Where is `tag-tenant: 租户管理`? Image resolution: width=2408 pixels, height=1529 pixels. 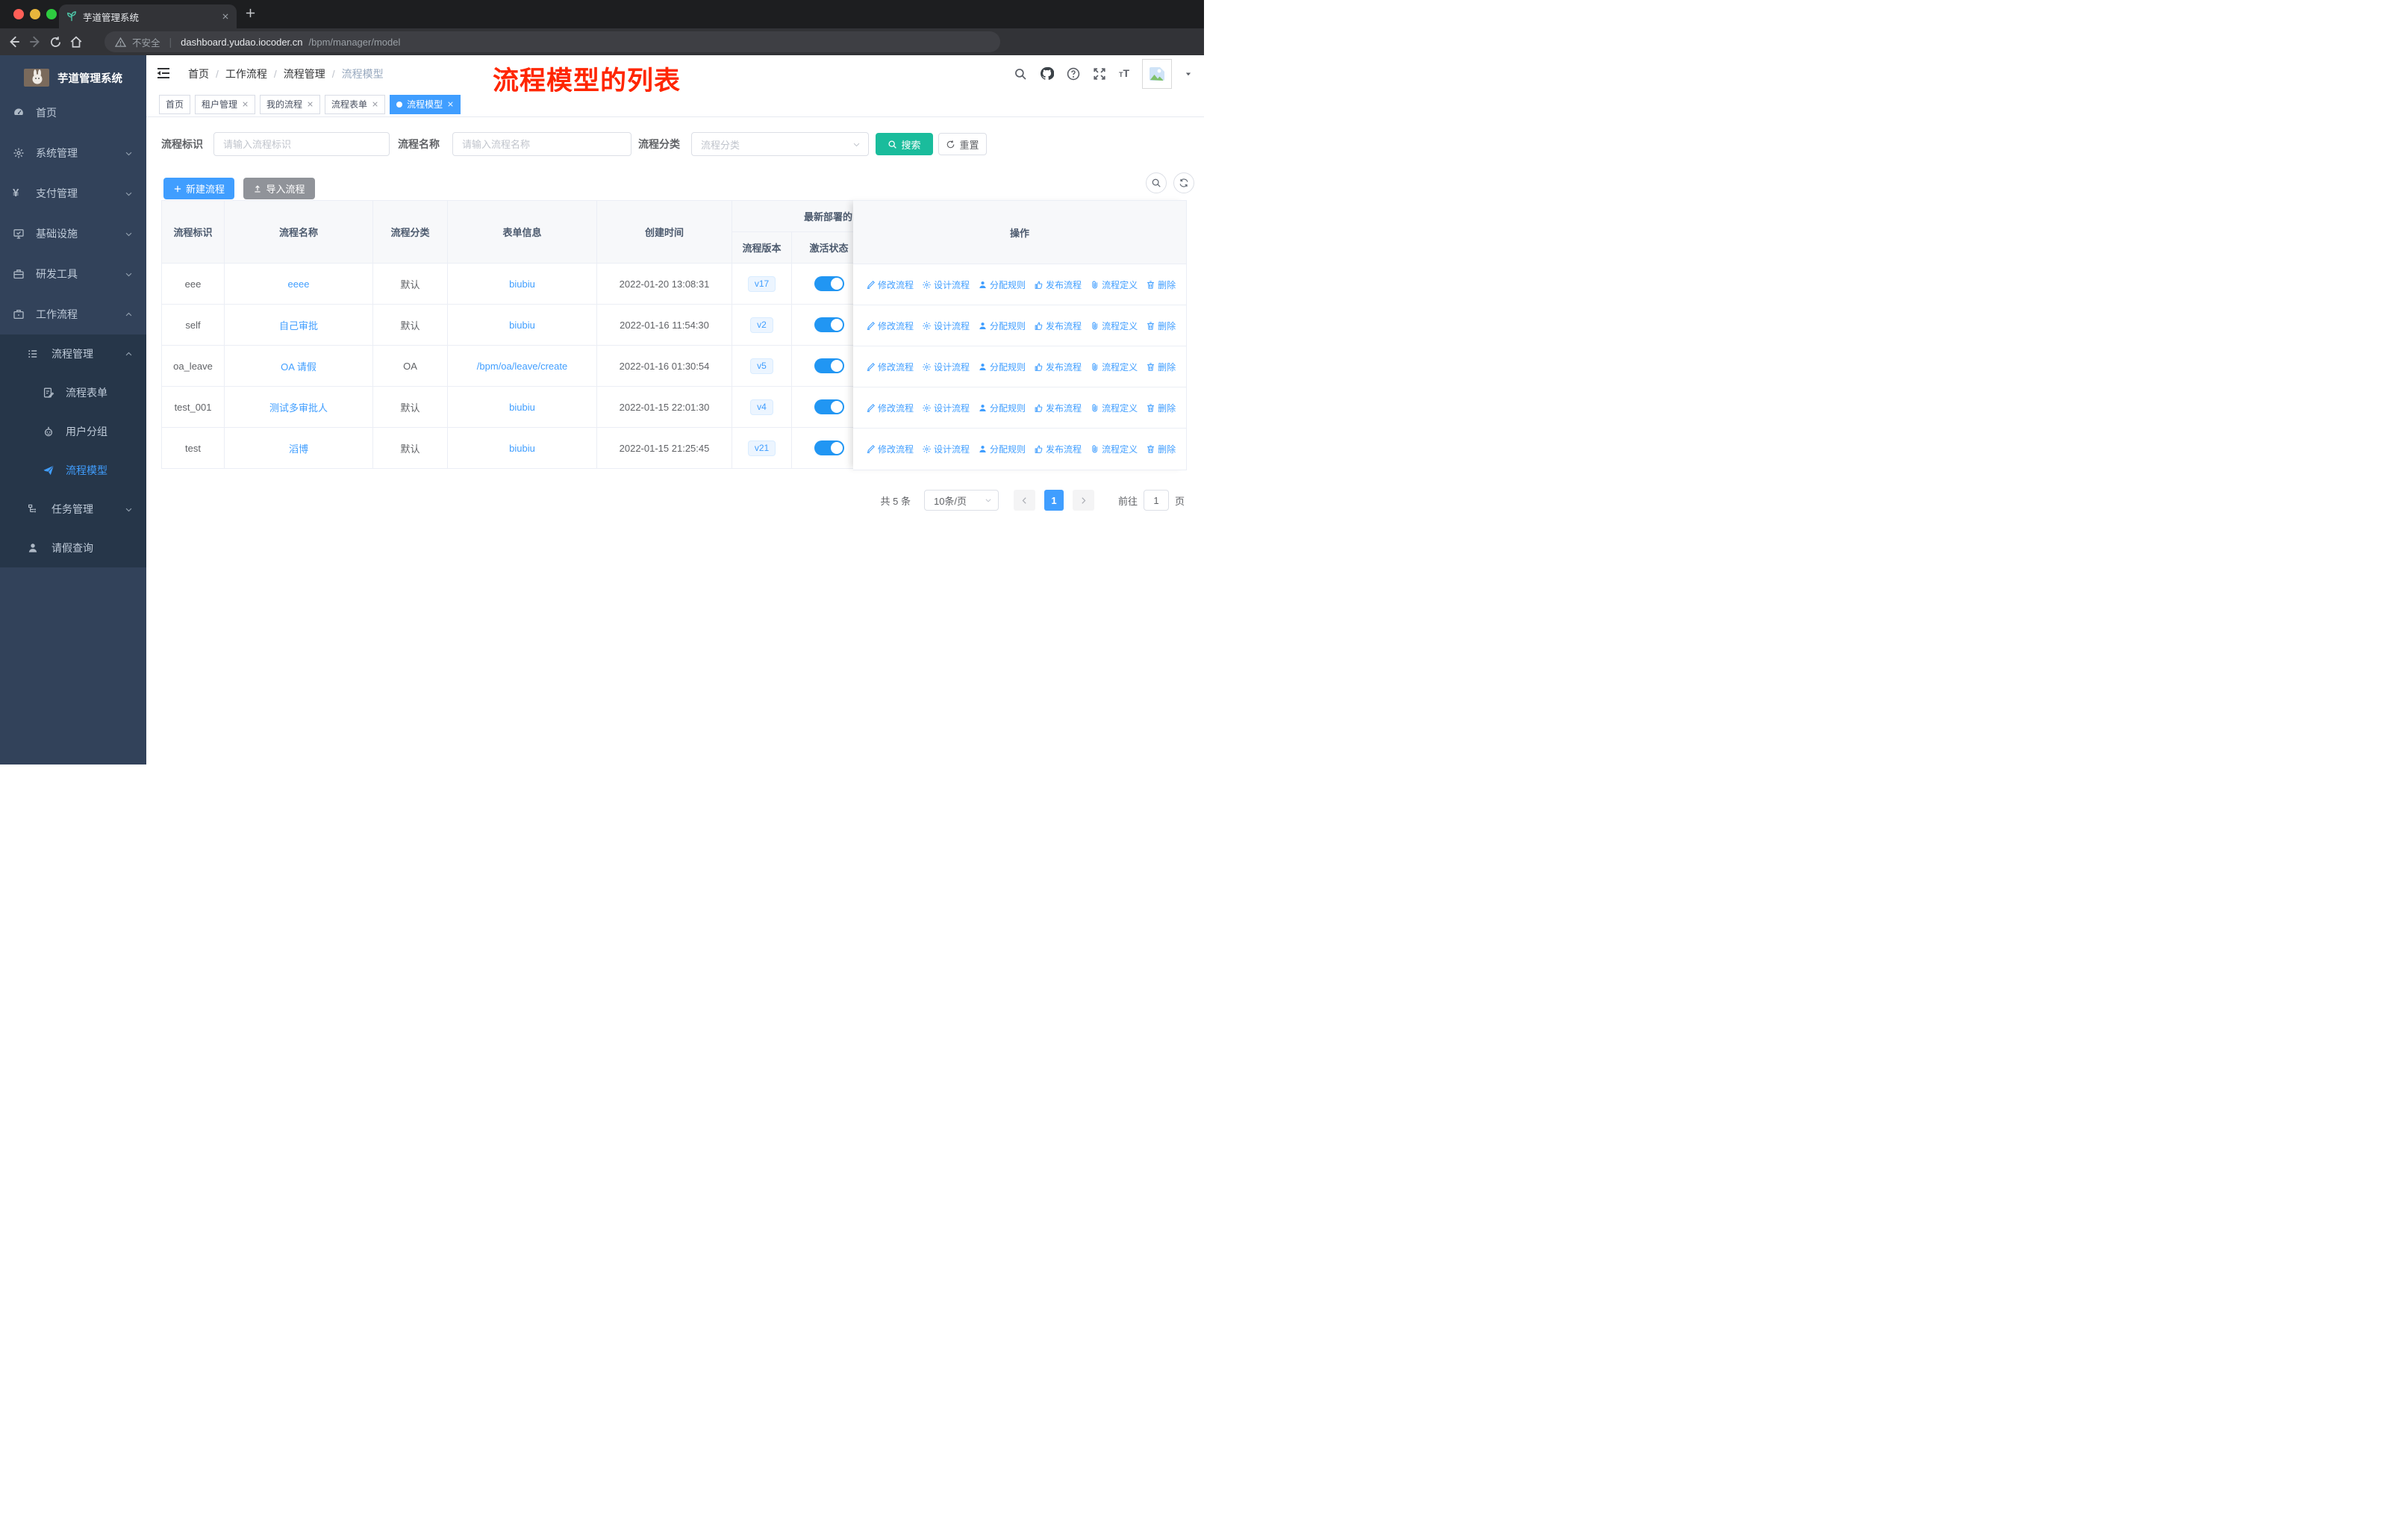
tag-tenant: 租户管理 is located at coordinates (225, 104).